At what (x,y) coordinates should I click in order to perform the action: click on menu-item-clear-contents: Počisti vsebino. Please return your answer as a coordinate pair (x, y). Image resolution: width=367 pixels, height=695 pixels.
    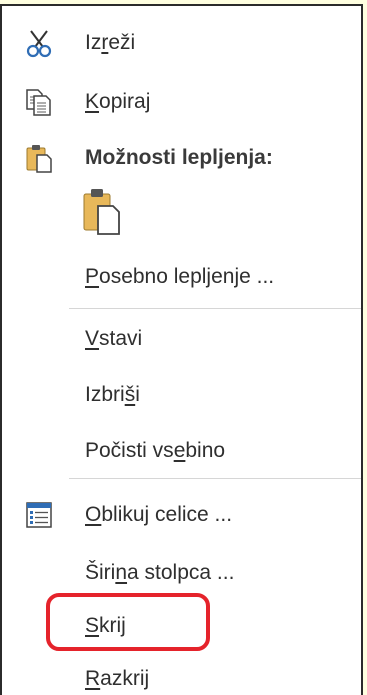
    Looking at the image, I should click on (181, 451).